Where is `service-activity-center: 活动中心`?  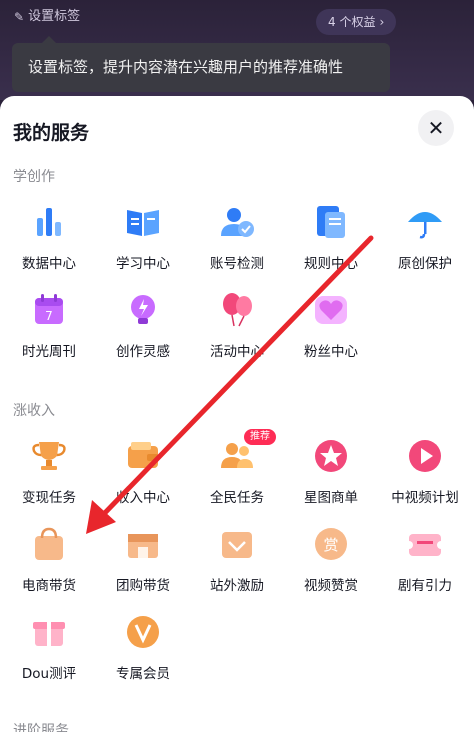 service-activity-center: 活动中心 is located at coordinates (237, 325).